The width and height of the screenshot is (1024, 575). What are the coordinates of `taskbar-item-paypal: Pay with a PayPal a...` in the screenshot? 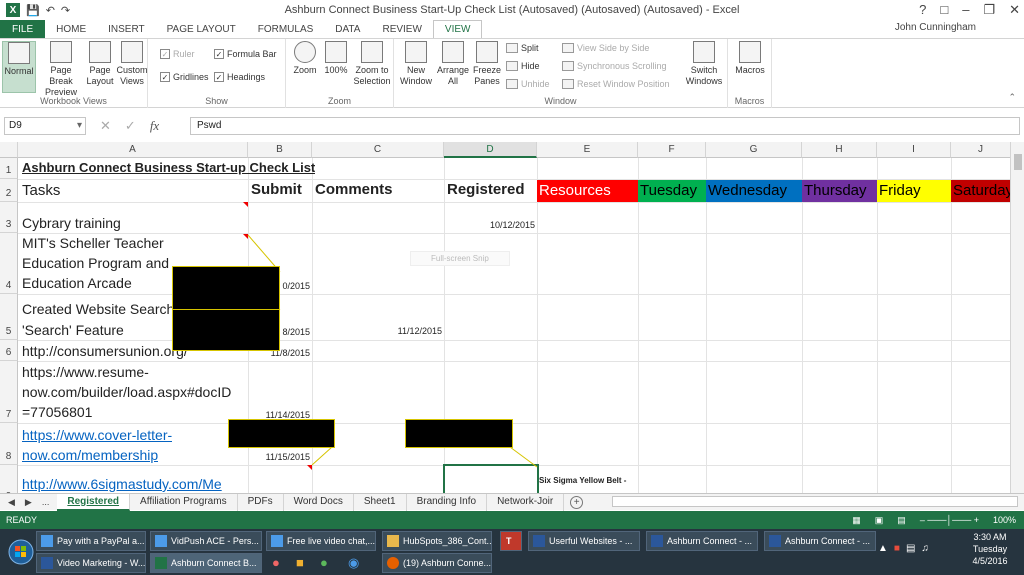 It's located at (91, 541).